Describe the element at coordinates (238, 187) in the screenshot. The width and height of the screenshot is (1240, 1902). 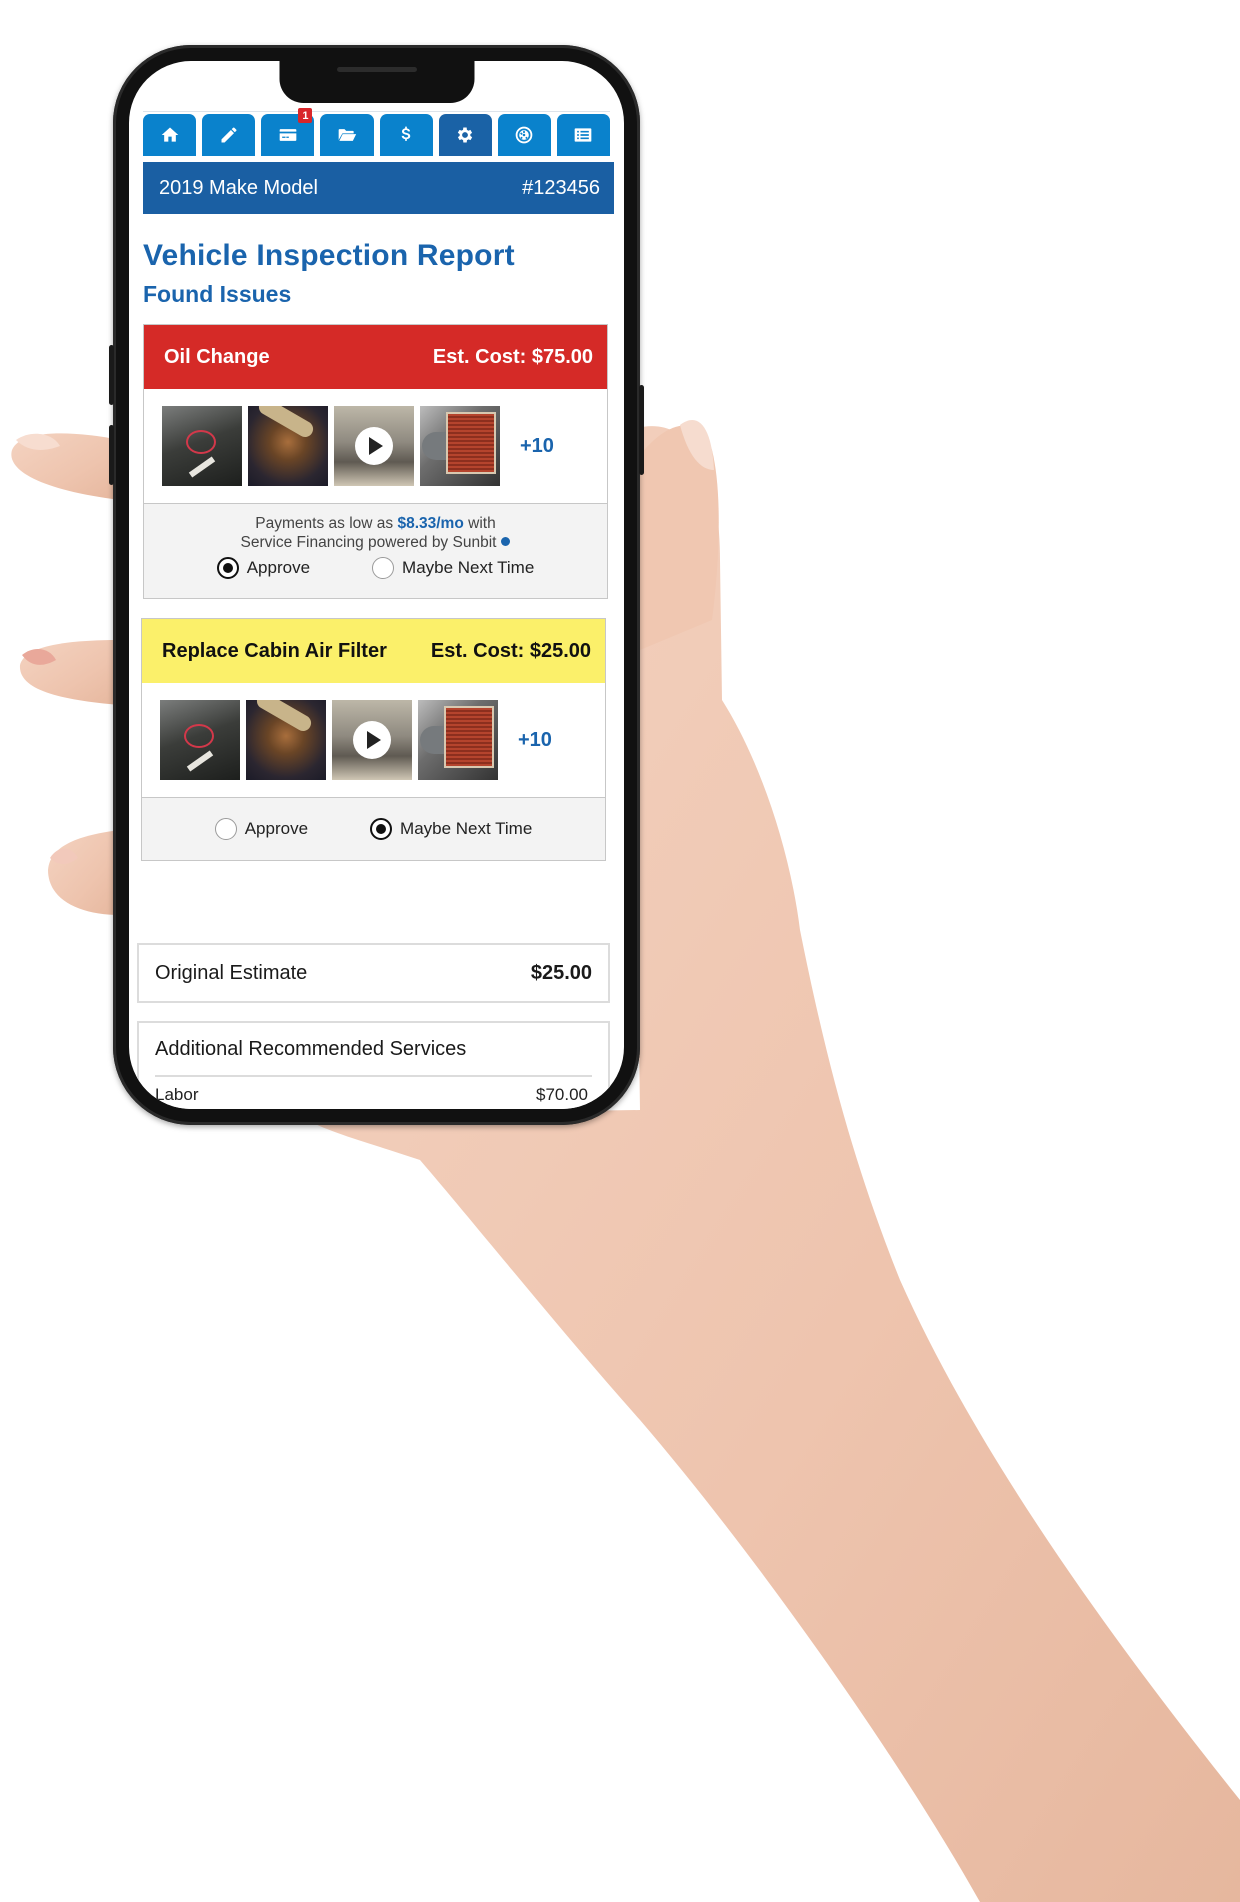
I see `vehicle-name: 2019 Make Model` at that location.